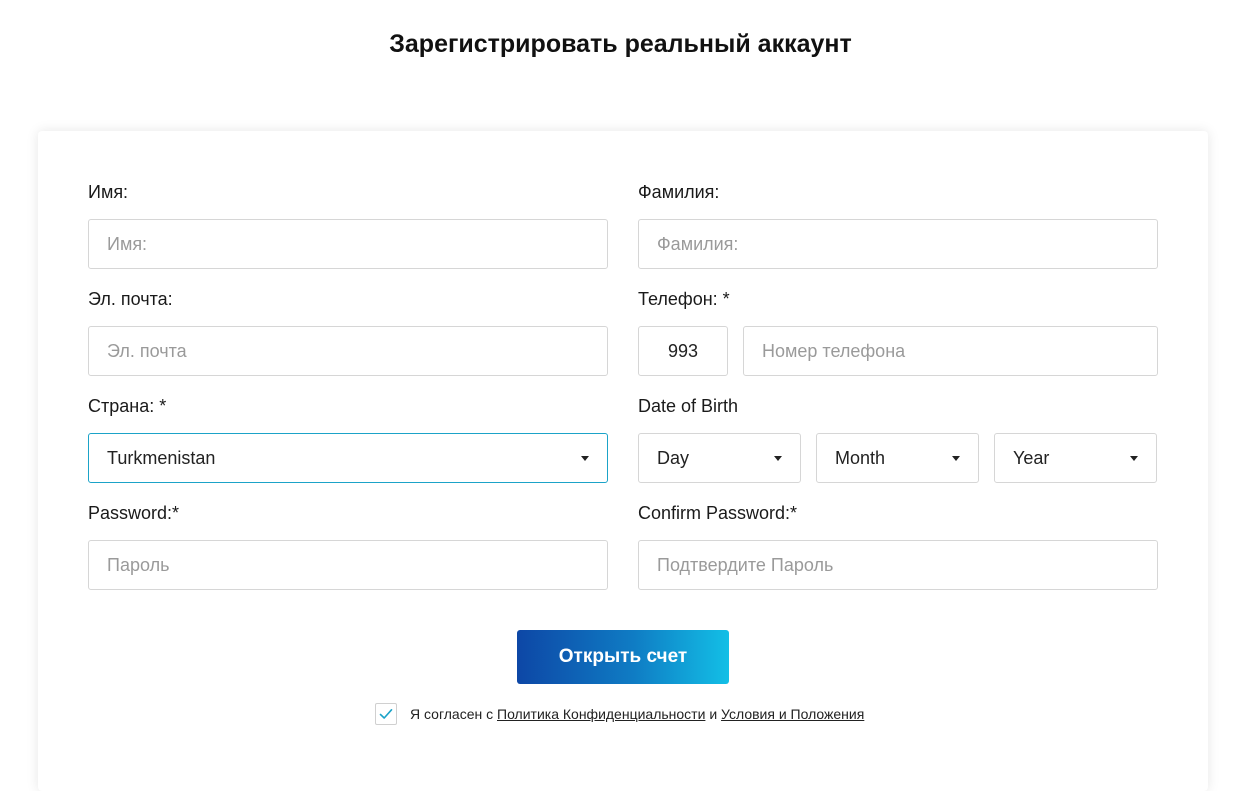 The width and height of the screenshot is (1241, 791). What do you see at coordinates (679, 192) in the screenshot?
I see `last-name-label: Фамилия:` at bounding box center [679, 192].